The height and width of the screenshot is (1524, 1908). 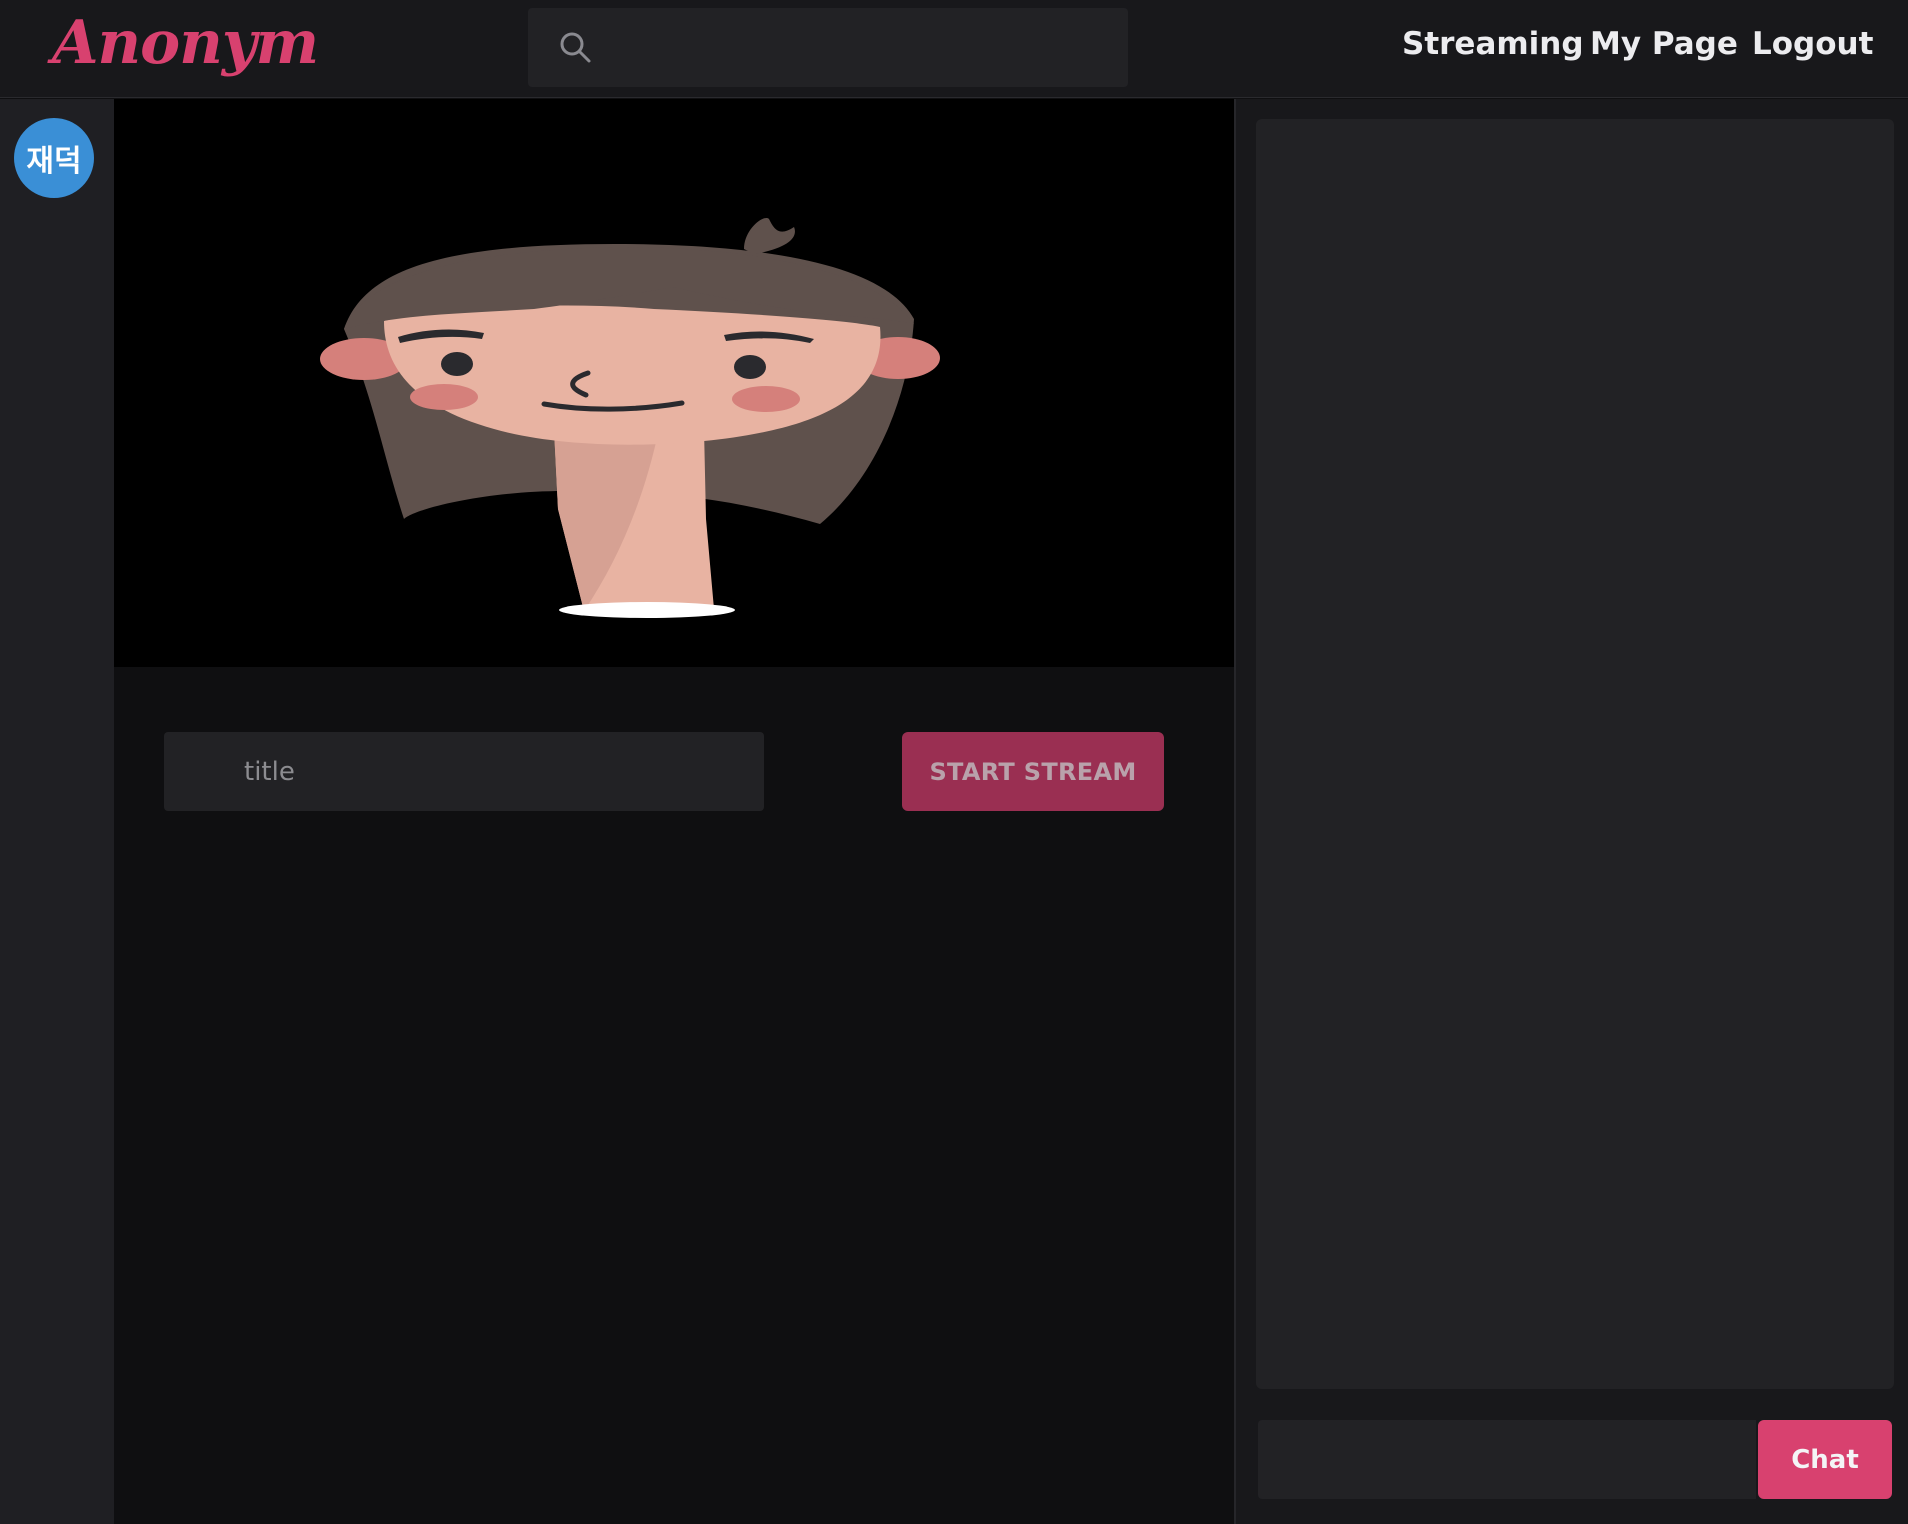 I want to click on search-input, so click(x=828, y=47).